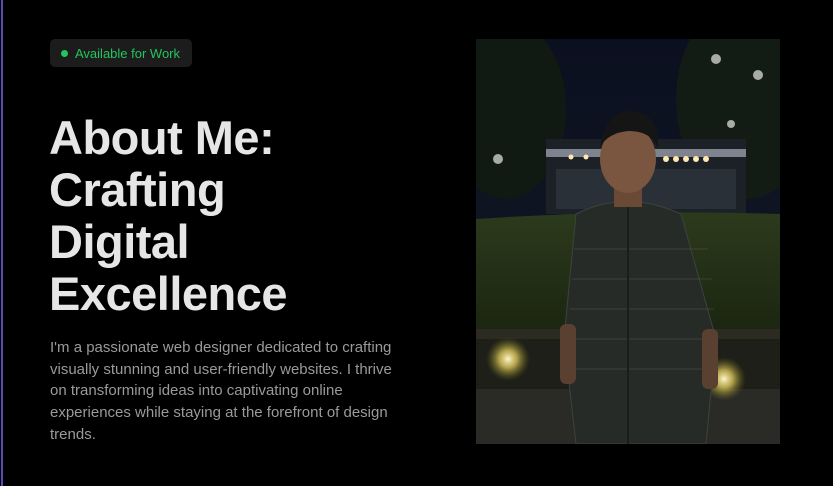 The height and width of the screenshot is (486, 833). Describe the element at coordinates (119, 242) in the screenshot. I see `title-line-3: Digital` at that location.